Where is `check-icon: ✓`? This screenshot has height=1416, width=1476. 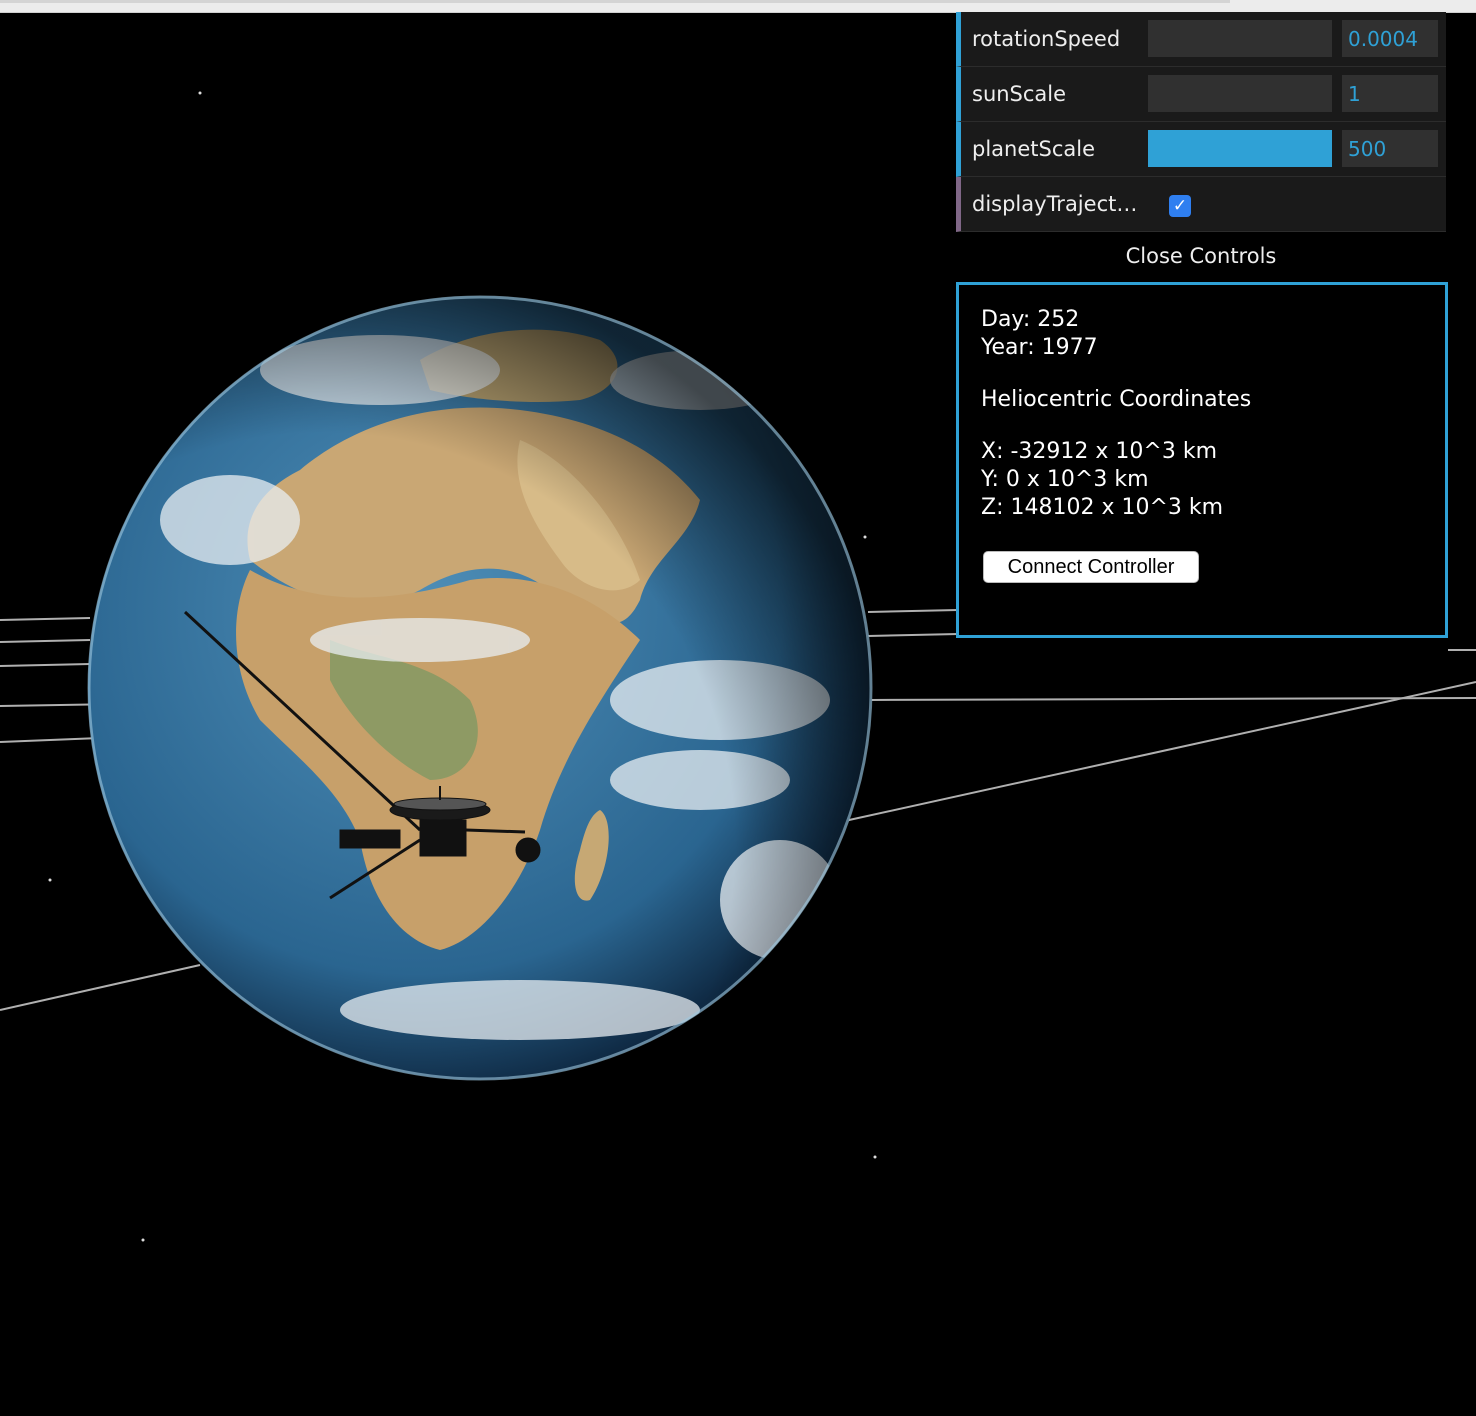
check-icon: ✓ is located at coordinates (1180, 206).